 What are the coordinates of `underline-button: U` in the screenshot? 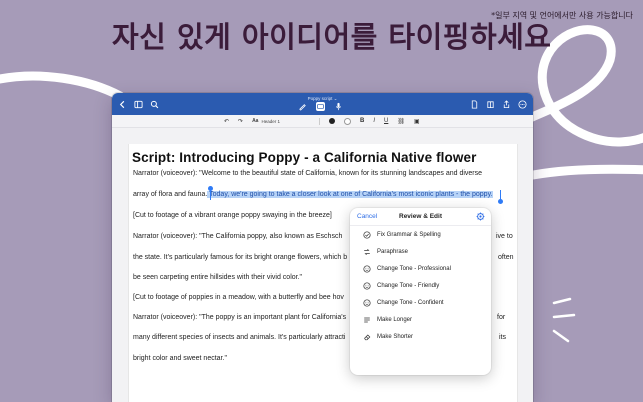 It's located at (386, 121).